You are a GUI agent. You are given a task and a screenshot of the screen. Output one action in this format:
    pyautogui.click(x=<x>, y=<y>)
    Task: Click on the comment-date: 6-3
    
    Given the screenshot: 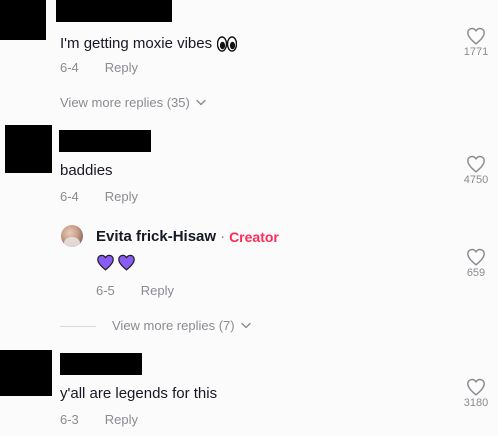 What is the action you would take?
    pyautogui.click(x=69, y=419)
    